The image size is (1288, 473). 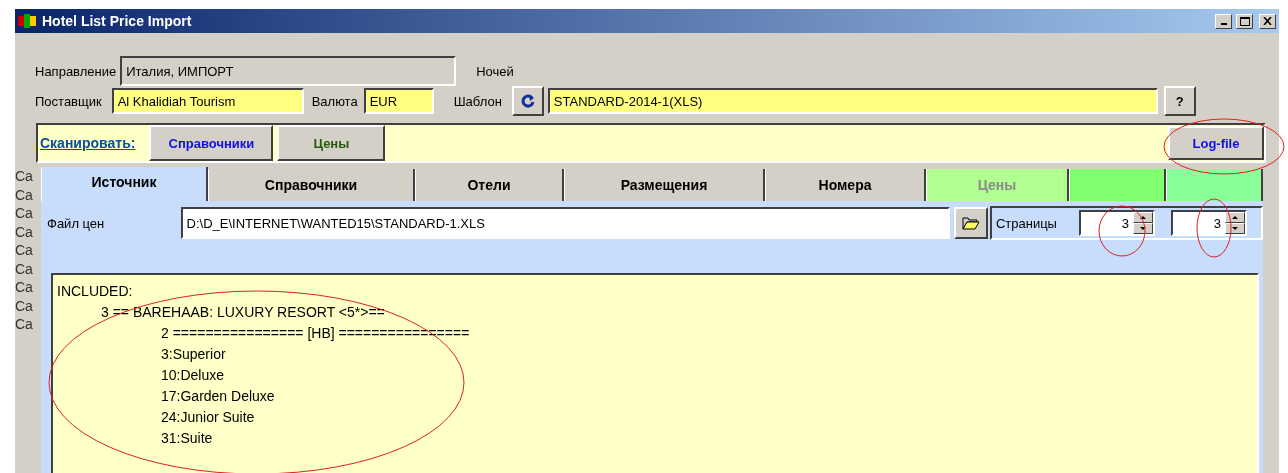 I want to click on maximize-button, so click(x=1244, y=21).